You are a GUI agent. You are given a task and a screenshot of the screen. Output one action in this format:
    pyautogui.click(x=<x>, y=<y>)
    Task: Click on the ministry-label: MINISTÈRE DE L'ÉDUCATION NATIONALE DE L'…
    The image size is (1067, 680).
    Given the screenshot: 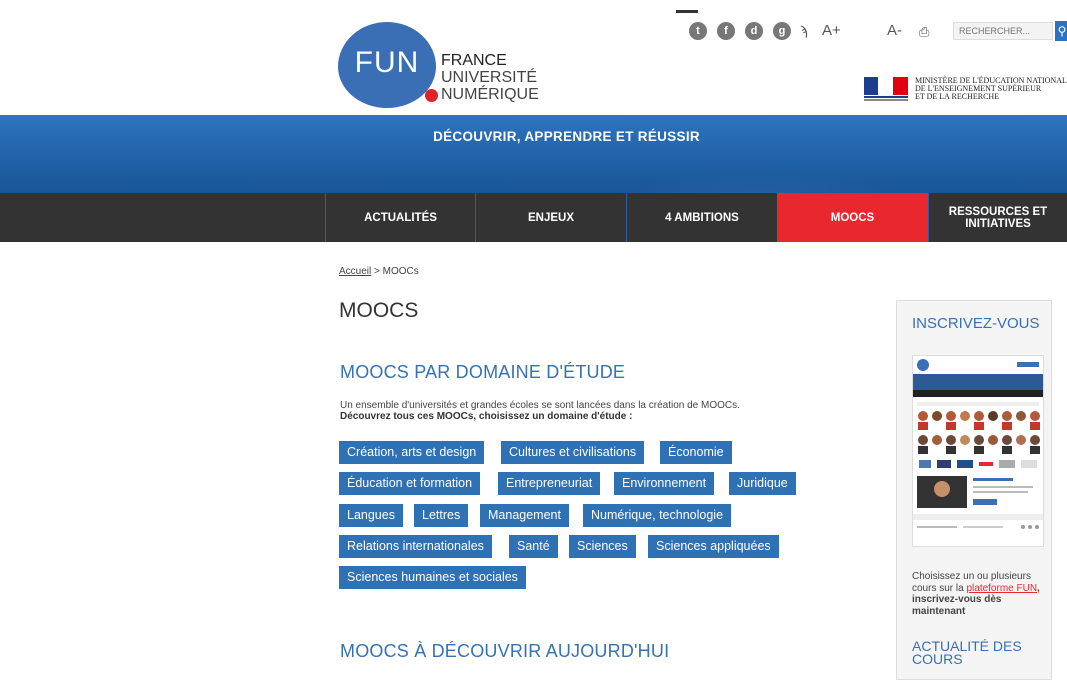 What is the action you would take?
    pyautogui.click(x=991, y=89)
    